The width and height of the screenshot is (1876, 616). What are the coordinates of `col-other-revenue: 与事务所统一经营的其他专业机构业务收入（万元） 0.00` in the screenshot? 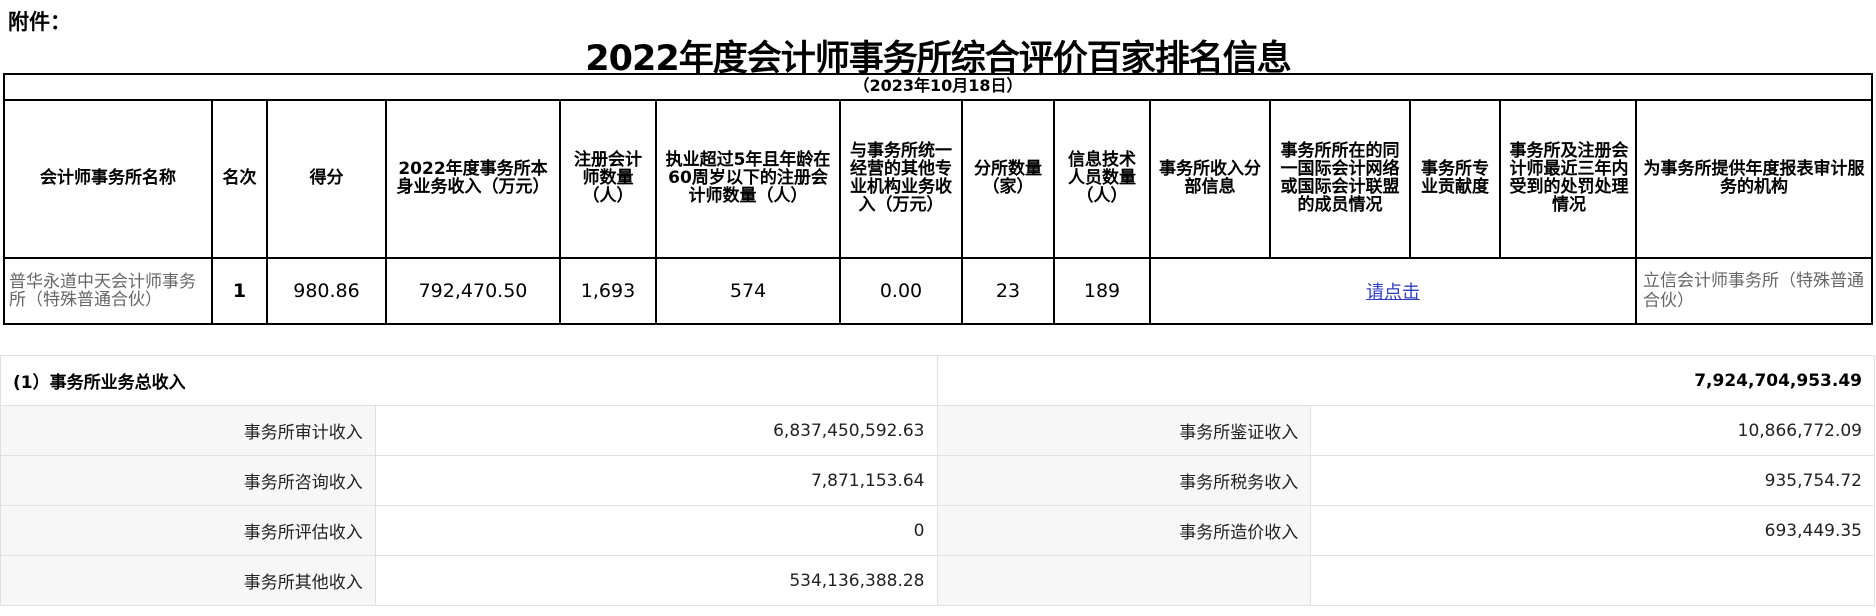 It's located at (902, 211).